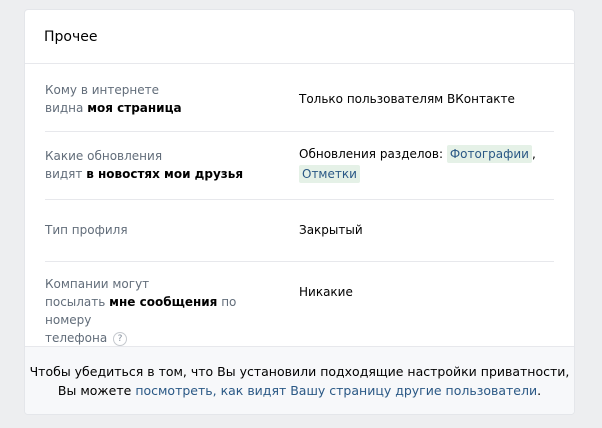 The width and height of the screenshot is (602, 428). Describe the element at coordinates (102, 90) in the screenshot. I see `label-line1: Кому в интернете` at that location.